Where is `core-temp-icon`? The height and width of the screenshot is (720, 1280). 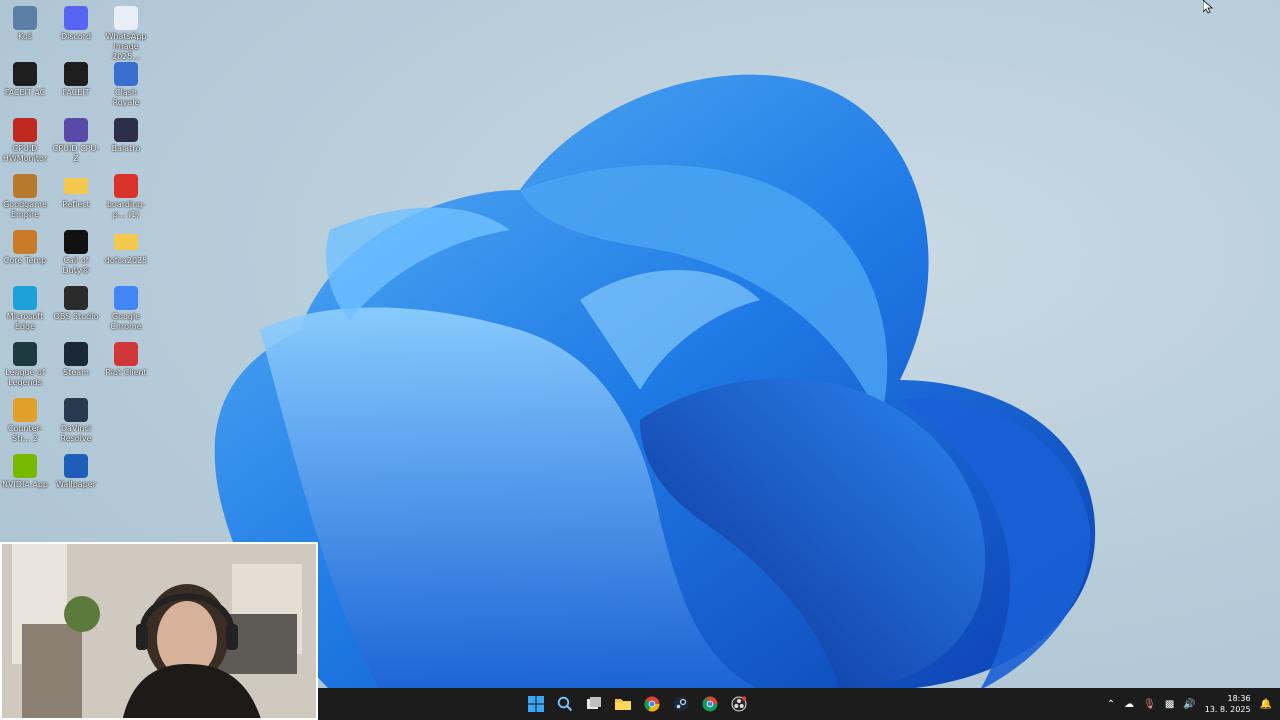 core-temp-icon is located at coordinates (25, 242).